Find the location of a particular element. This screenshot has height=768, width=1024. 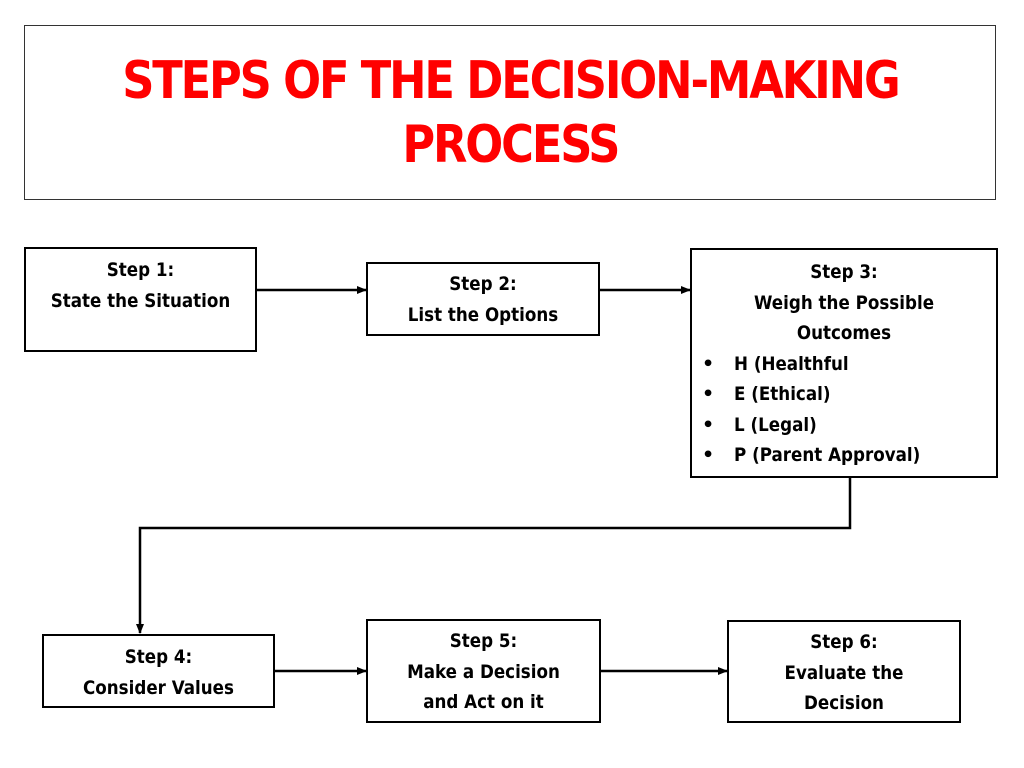

step-3-label: Step 3: is located at coordinates (844, 272).